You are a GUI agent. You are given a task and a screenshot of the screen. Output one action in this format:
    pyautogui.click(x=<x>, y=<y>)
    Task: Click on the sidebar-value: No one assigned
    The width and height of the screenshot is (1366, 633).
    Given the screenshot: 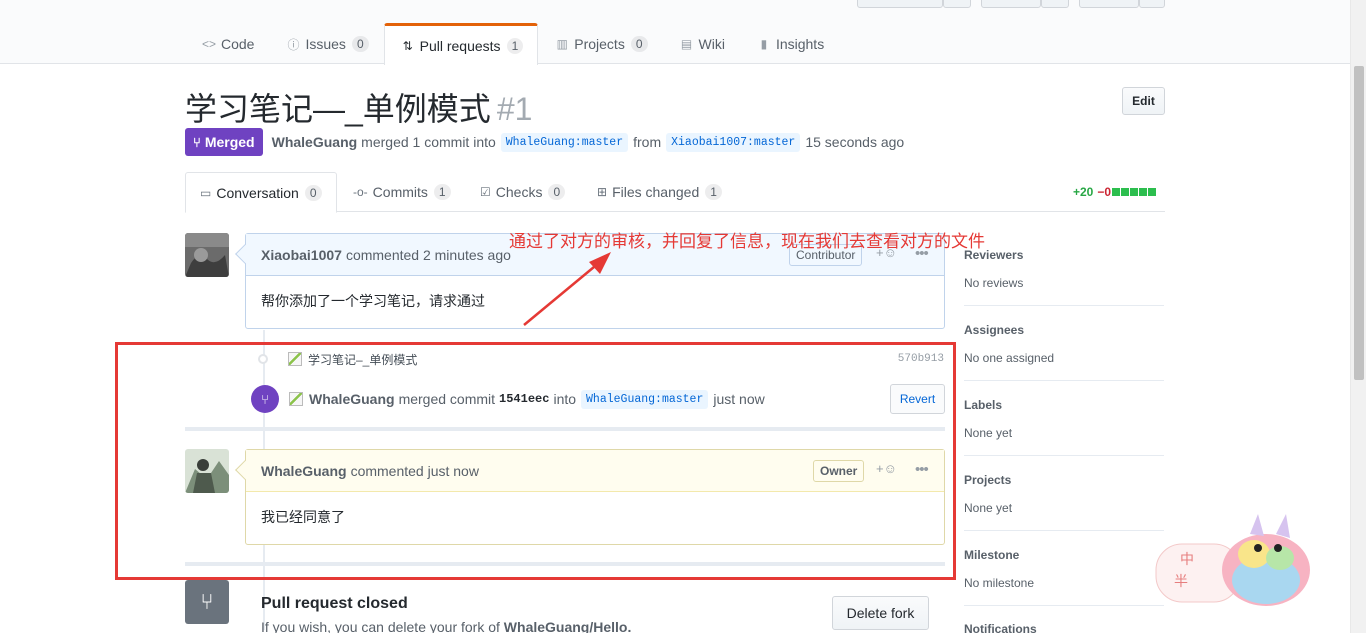 What is the action you would take?
    pyautogui.click(x=1009, y=358)
    